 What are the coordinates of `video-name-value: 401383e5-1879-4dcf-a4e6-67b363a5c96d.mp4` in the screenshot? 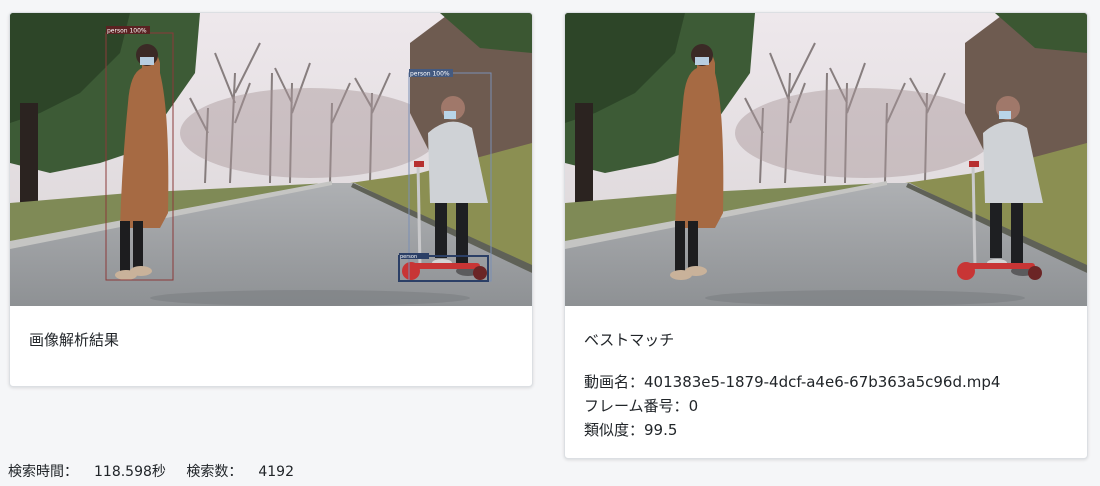 It's located at (822, 382).